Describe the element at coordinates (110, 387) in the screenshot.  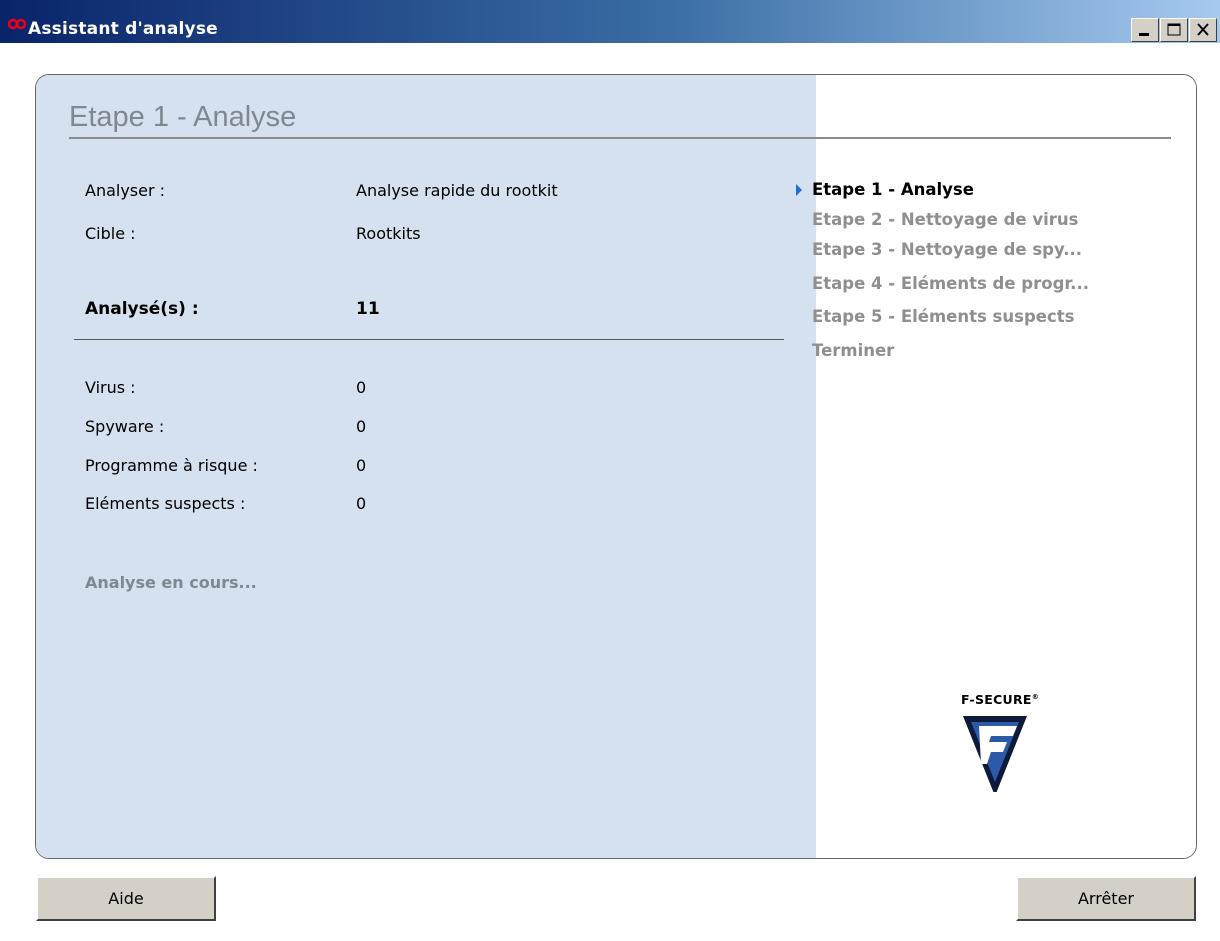
I see `virus-label: Virus :` at that location.